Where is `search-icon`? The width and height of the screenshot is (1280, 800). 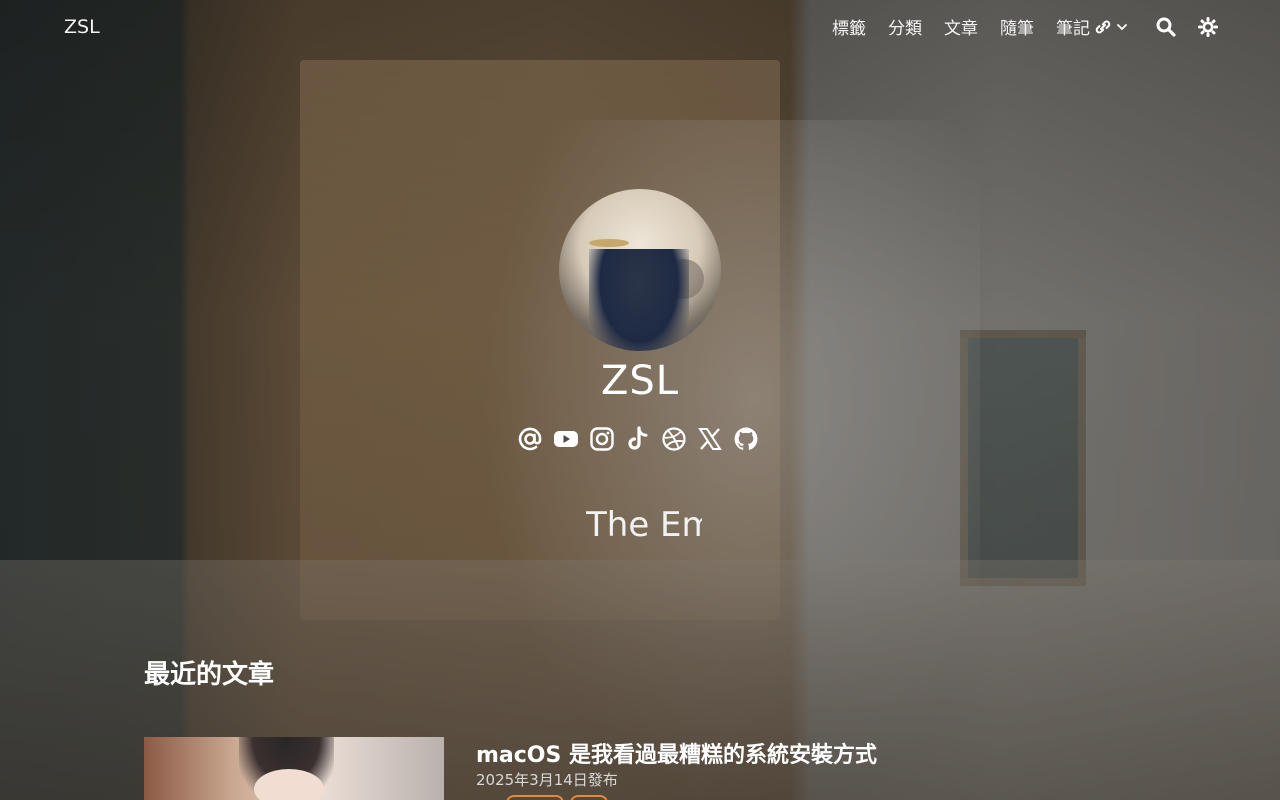
search-icon is located at coordinates (1166, 27).